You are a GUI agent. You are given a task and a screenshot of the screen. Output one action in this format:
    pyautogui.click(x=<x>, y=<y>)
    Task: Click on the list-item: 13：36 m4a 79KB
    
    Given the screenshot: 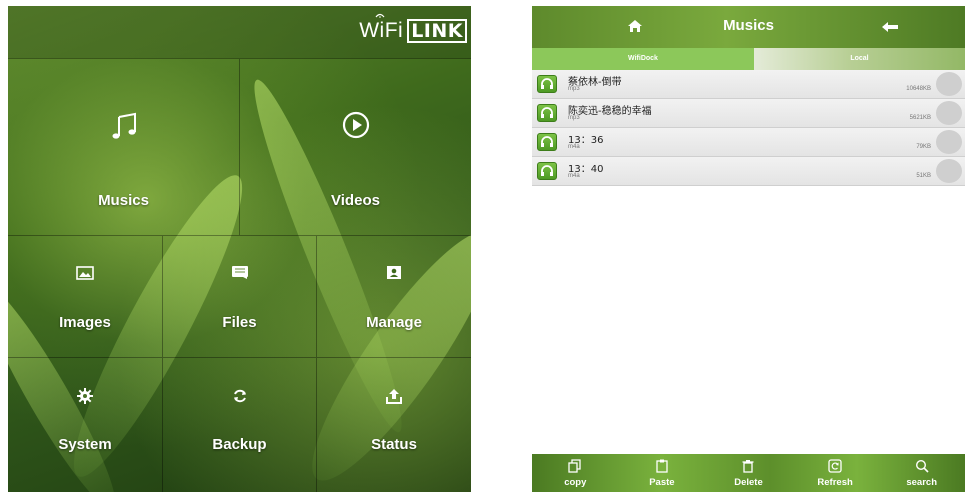 What is the action you would take?
    pyautogui.click(x=748, y=142)
    